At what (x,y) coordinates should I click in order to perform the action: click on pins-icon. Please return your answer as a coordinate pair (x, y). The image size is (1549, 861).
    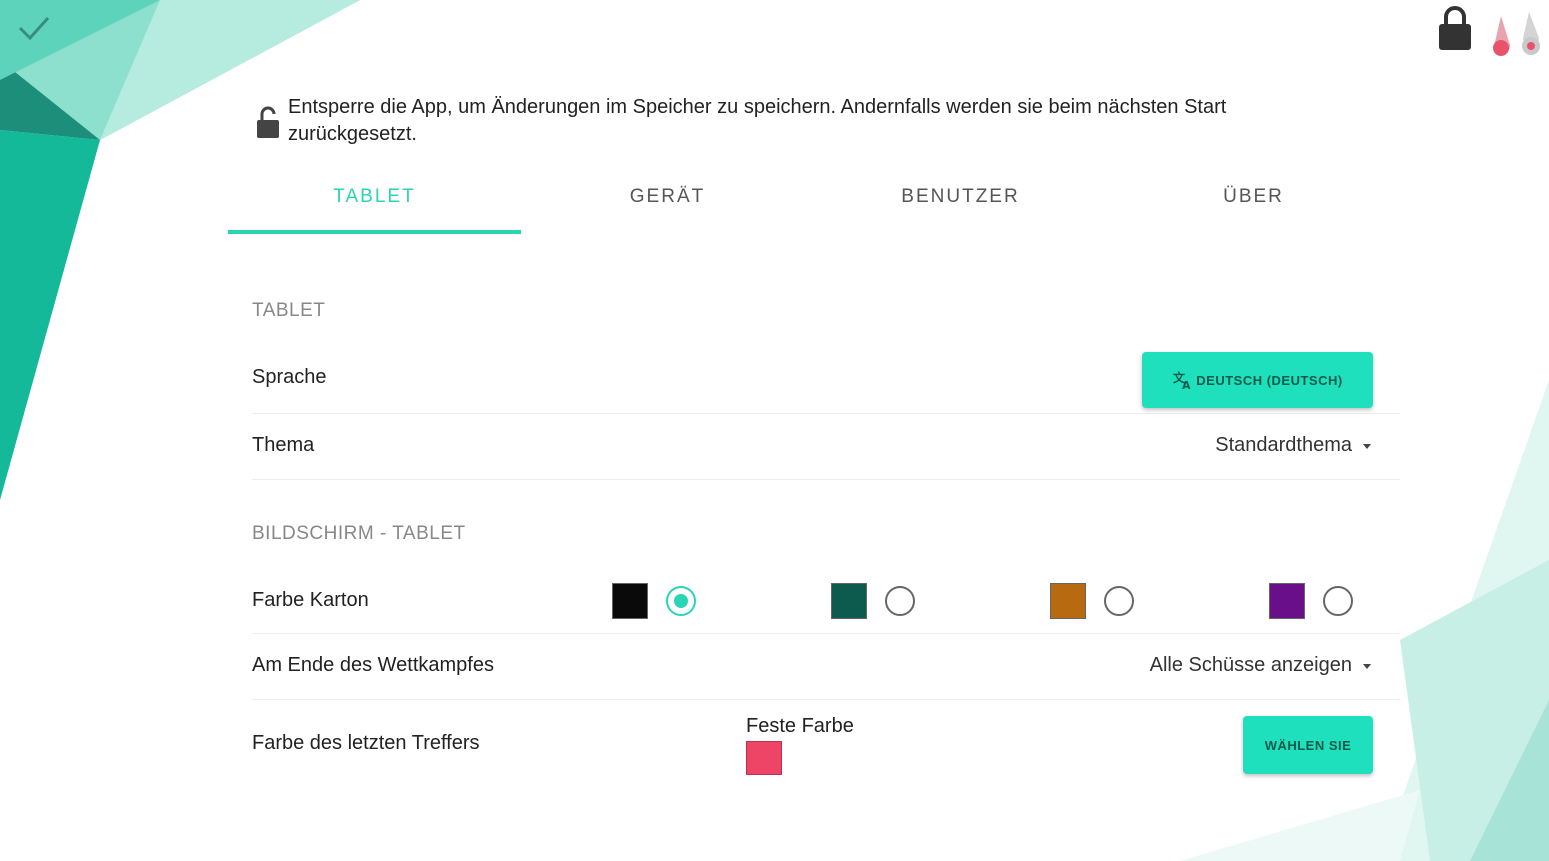
    Looking at the image, I should click on (1516, 33).